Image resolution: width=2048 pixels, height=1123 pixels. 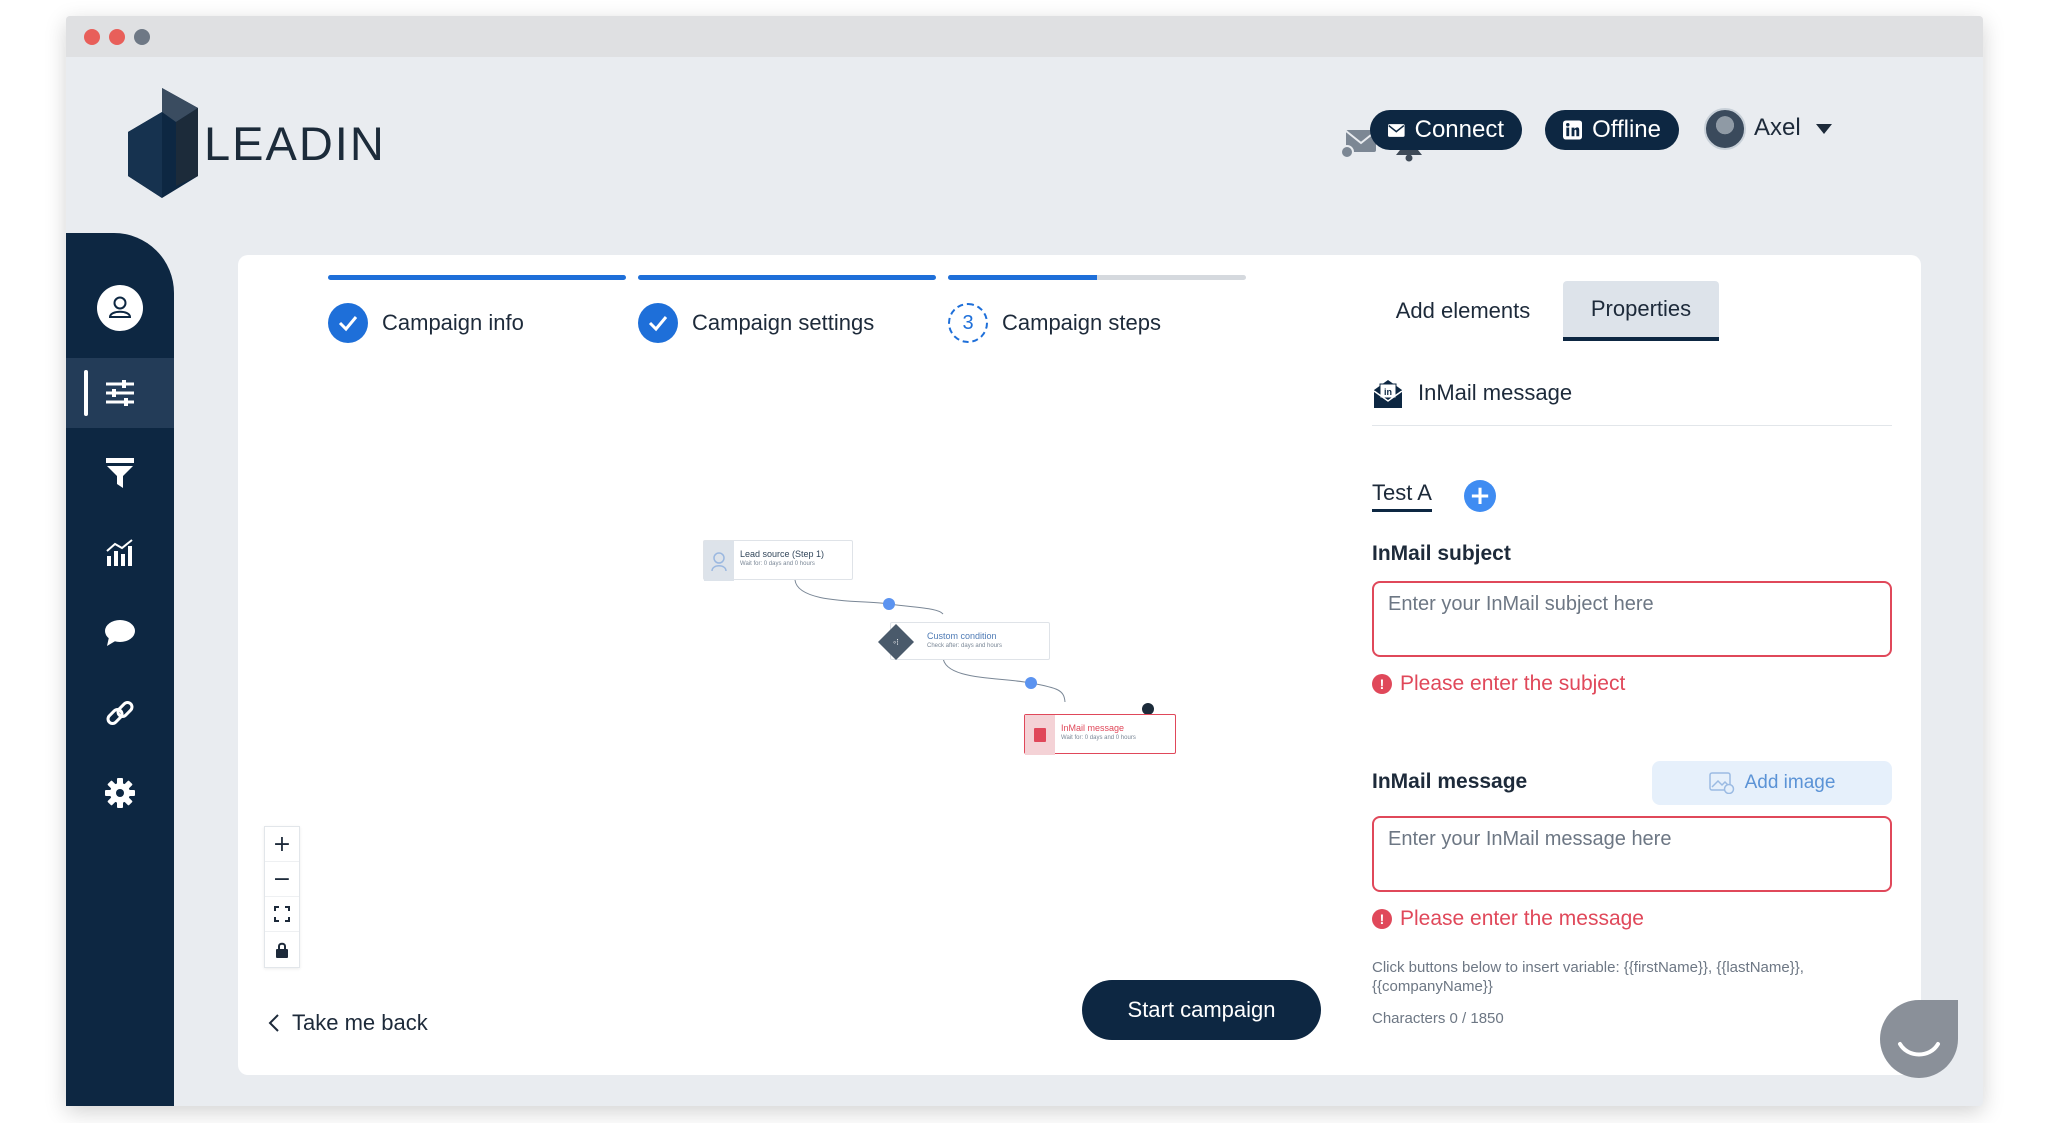 I want to click on sidebar, so click(x=120, y=669).